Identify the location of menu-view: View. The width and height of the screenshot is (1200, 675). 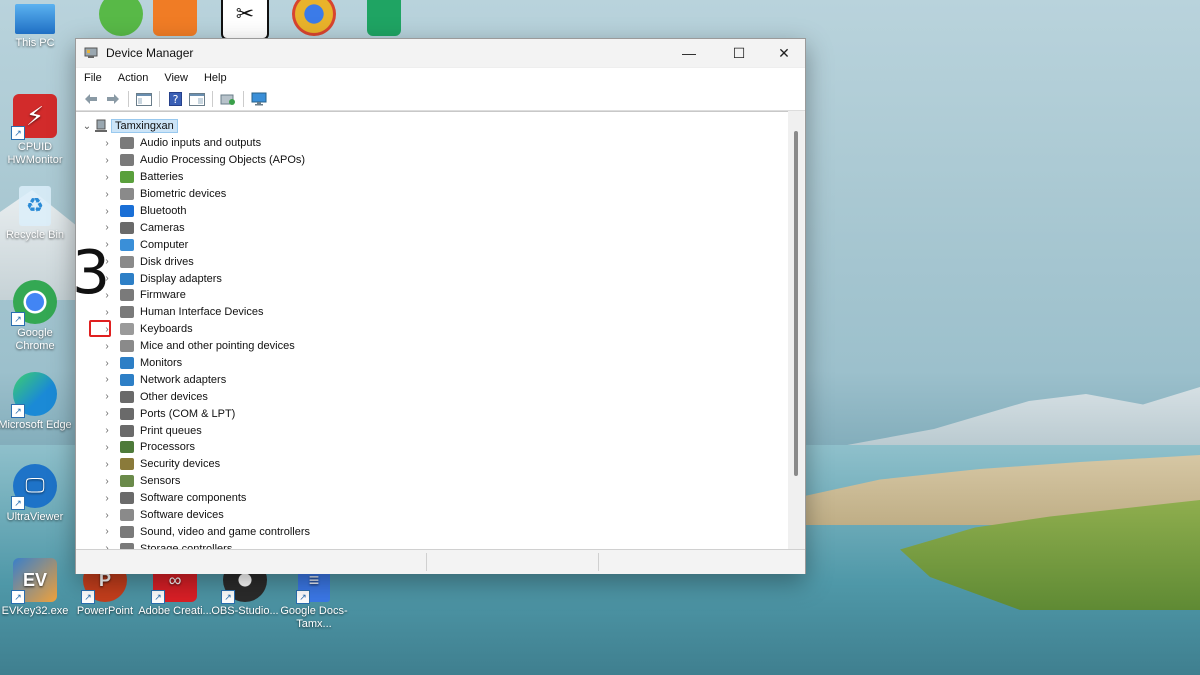
(176, 78).